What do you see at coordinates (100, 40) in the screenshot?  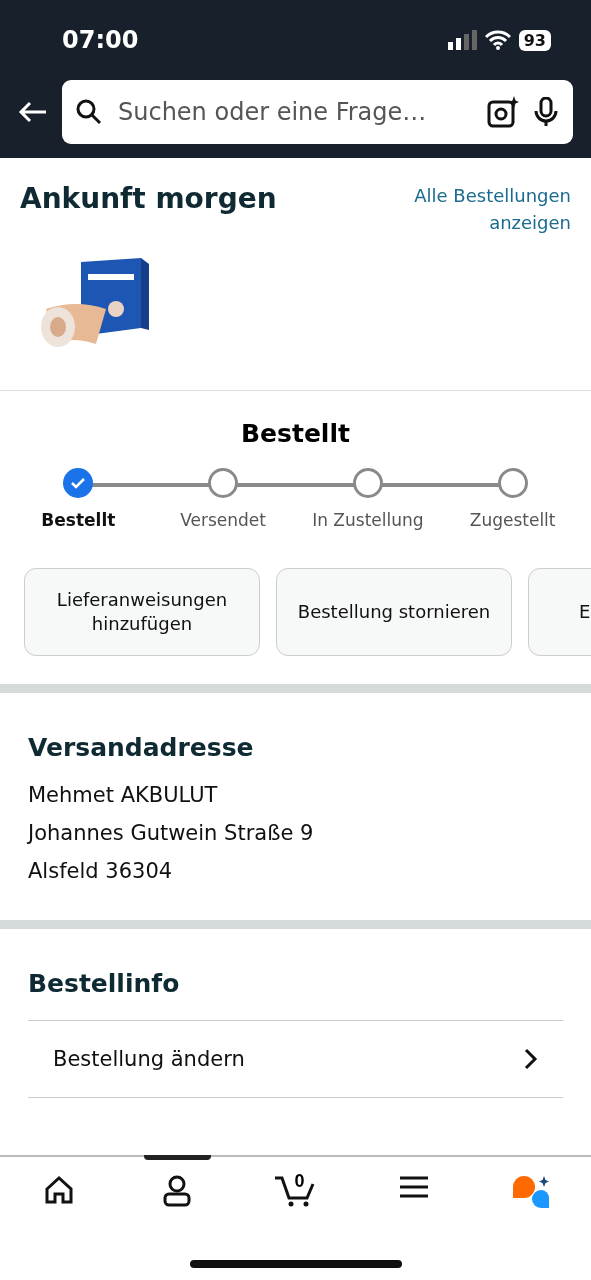 I see `clock: 07:00` at bounding box center [100, 40].